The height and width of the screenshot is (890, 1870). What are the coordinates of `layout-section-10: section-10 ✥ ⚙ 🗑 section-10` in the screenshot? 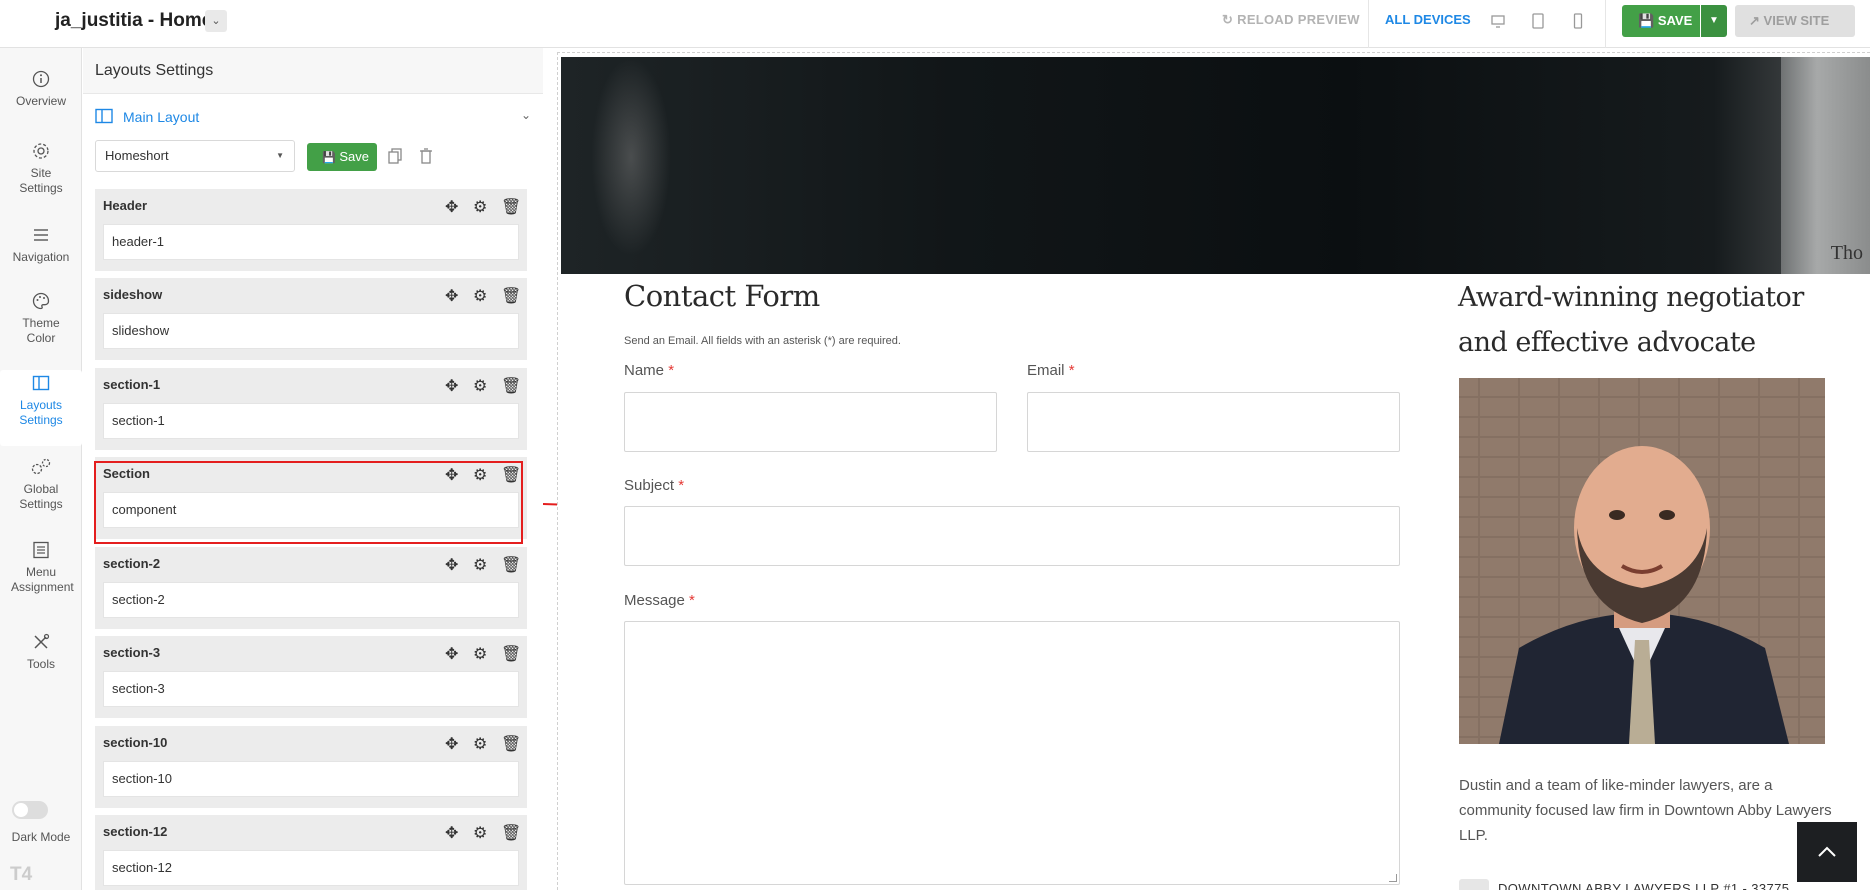 It's located at (311, 767).